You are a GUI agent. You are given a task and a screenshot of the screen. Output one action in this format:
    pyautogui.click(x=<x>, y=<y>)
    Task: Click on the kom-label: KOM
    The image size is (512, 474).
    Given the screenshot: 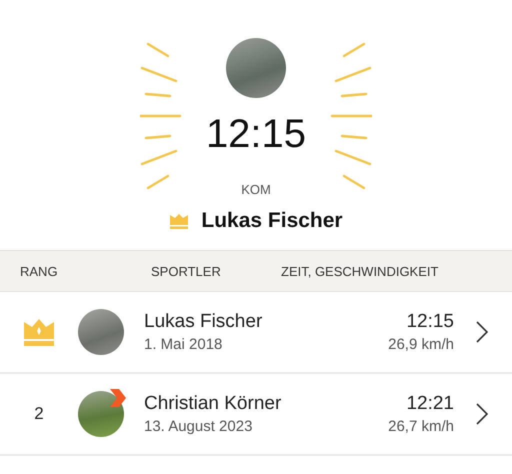 What is the action you would take?
    pyautogui.click(x=256, y=189)
    